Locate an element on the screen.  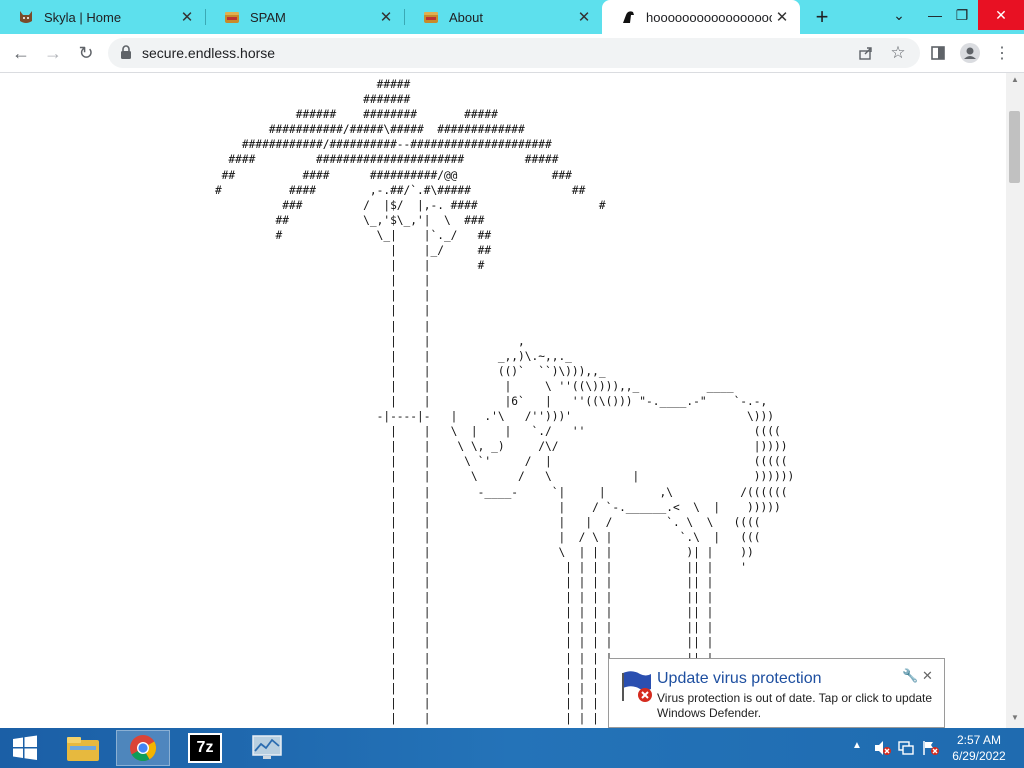
tab-spam: SPAM ✕ is located at coordinates (305, 17).